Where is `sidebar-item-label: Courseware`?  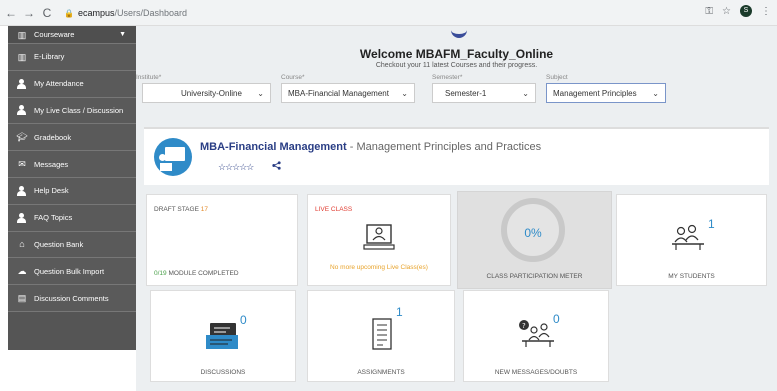
sidebar-item-label: Courseware is located at coordinates (54, 34).